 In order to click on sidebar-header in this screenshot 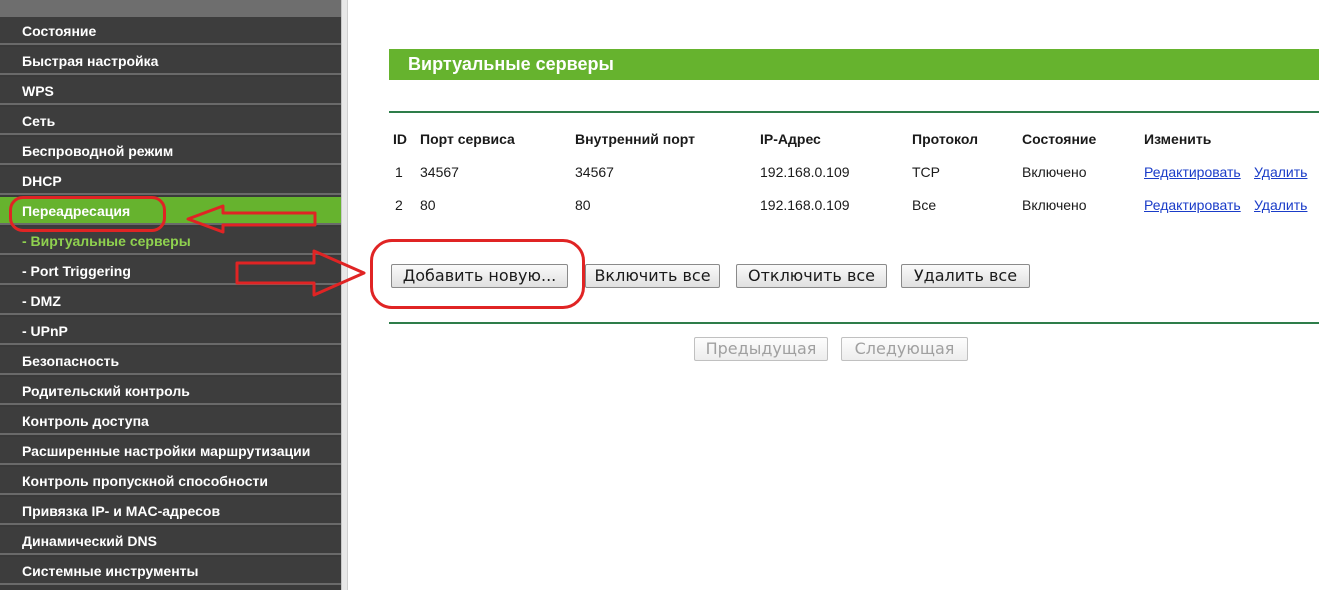, I will do `click(170, 8)`.